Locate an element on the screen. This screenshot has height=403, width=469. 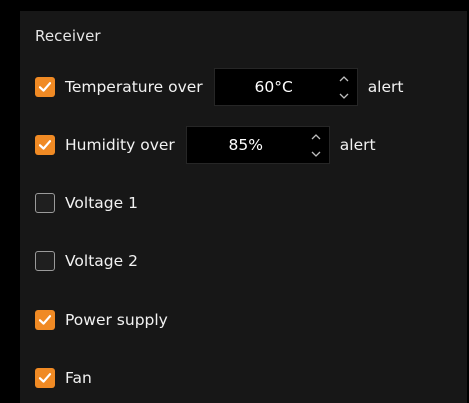
power-supply-alert-row: Power supply is located at coordinates (101, 320).